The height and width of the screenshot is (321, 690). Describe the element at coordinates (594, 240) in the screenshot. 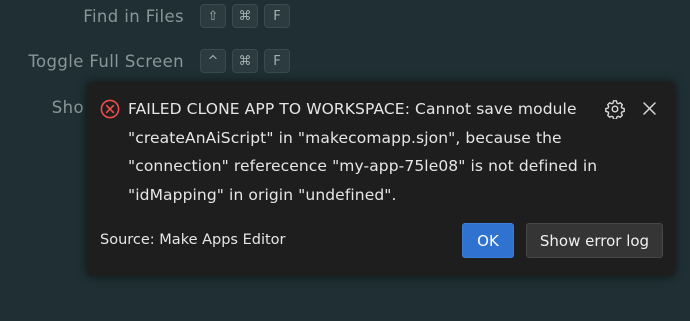

I see `show-error-log-button: Show error log` at that location.